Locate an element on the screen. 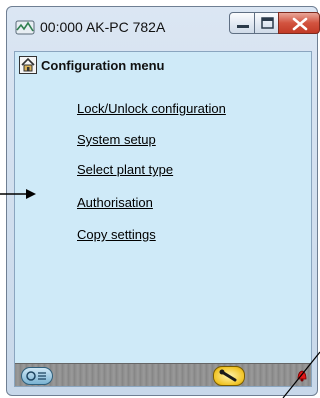  close-button is located at coordinates (299, 23).